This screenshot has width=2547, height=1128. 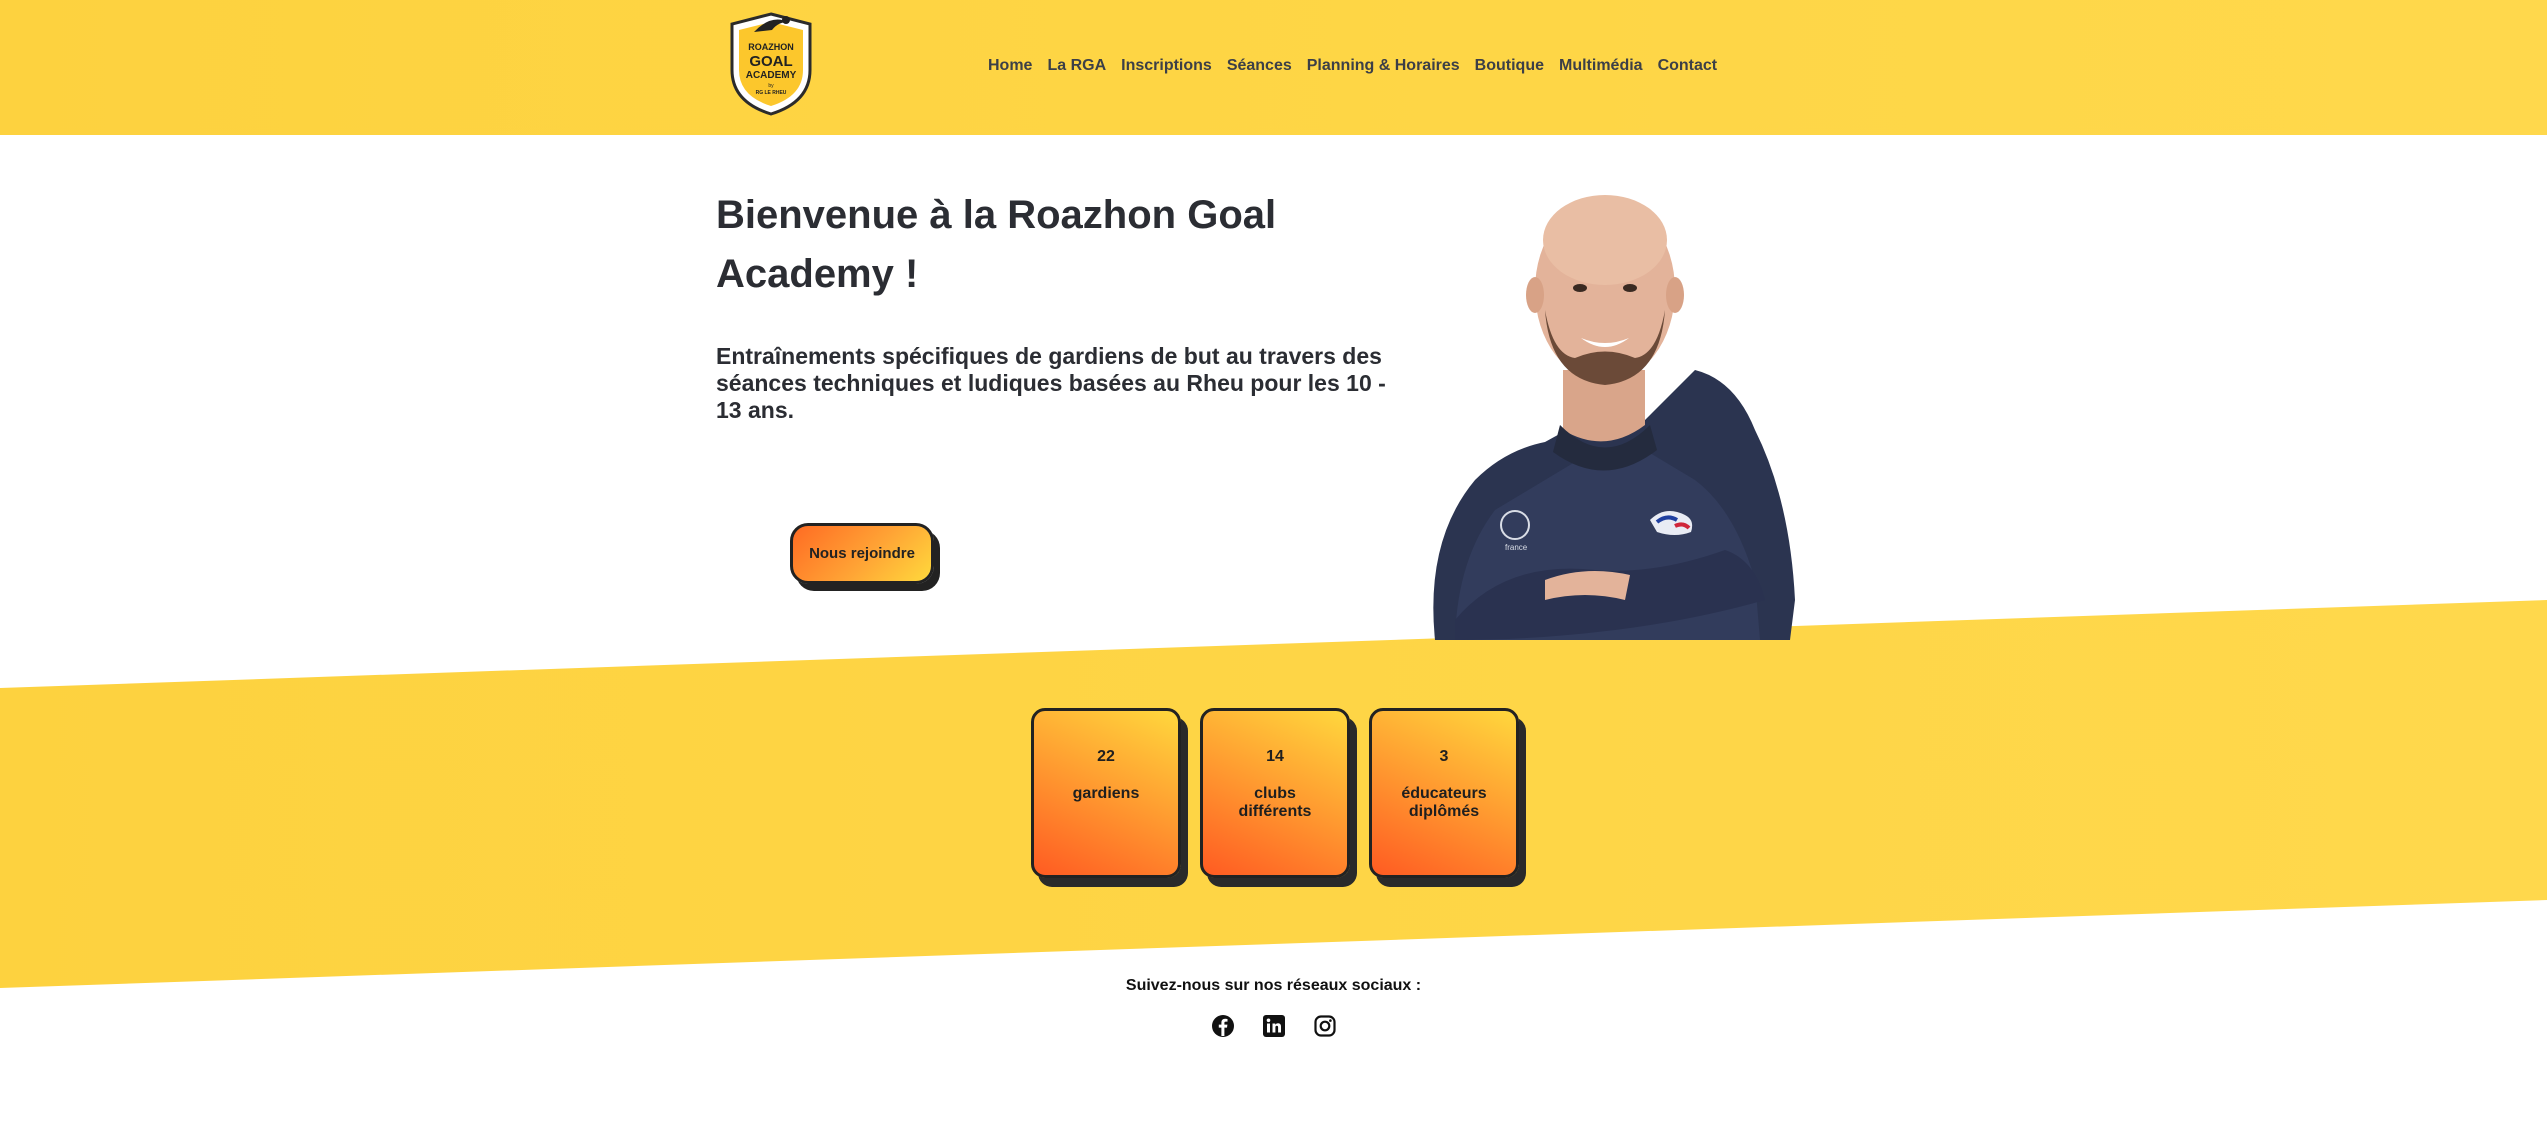 What do you see at coordinates (771, 75) in the screenshot?
I see `svg-text: ACADEMY` at bounding box center [771, 75].